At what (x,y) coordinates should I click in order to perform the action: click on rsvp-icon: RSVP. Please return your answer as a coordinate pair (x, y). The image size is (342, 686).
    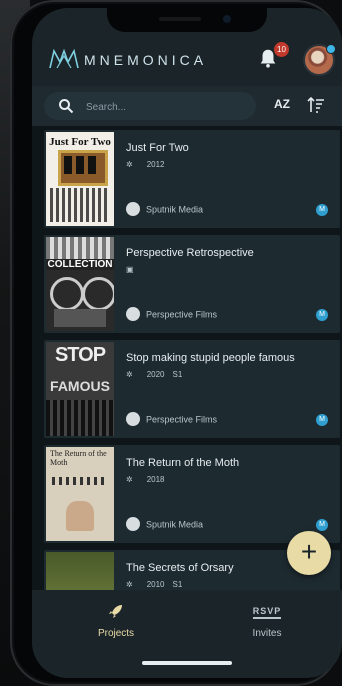
    Looking at the image, I should click on (267, 612).